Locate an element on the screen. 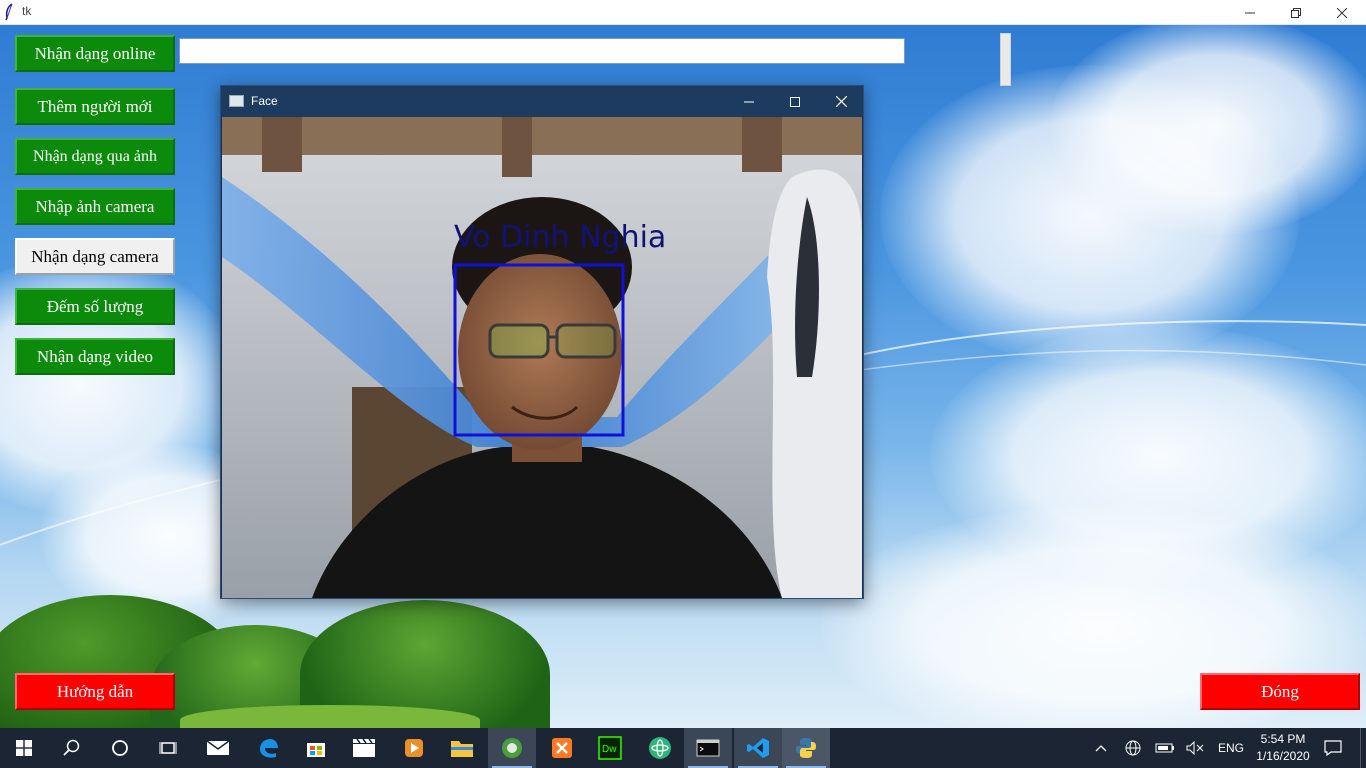  file-explorer-icon is located at coordinates (462, 749).